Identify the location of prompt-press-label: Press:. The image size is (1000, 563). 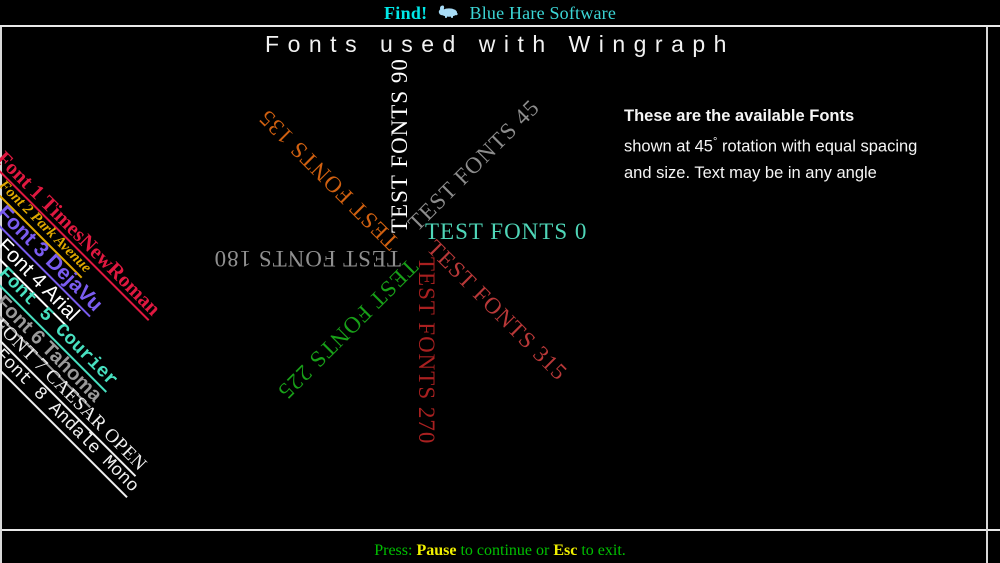
(393, 550).